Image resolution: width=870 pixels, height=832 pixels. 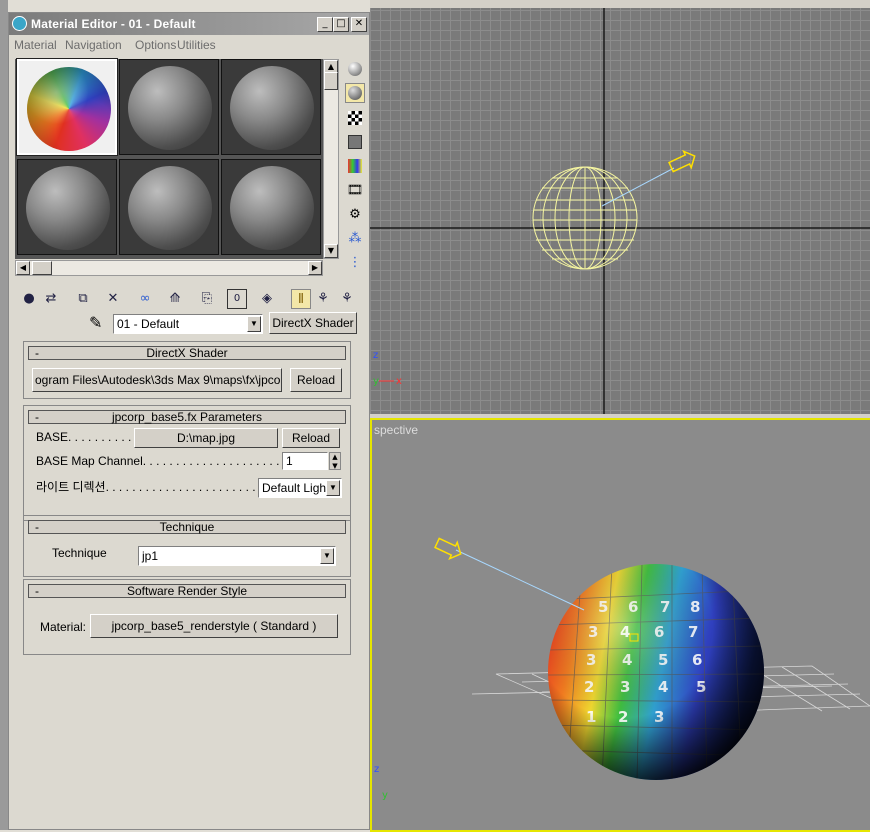 What do you see at coordinates (93, 45) in the screenshot?
I see `menu-navigation: Navigation` at bounding box center [93, 45].